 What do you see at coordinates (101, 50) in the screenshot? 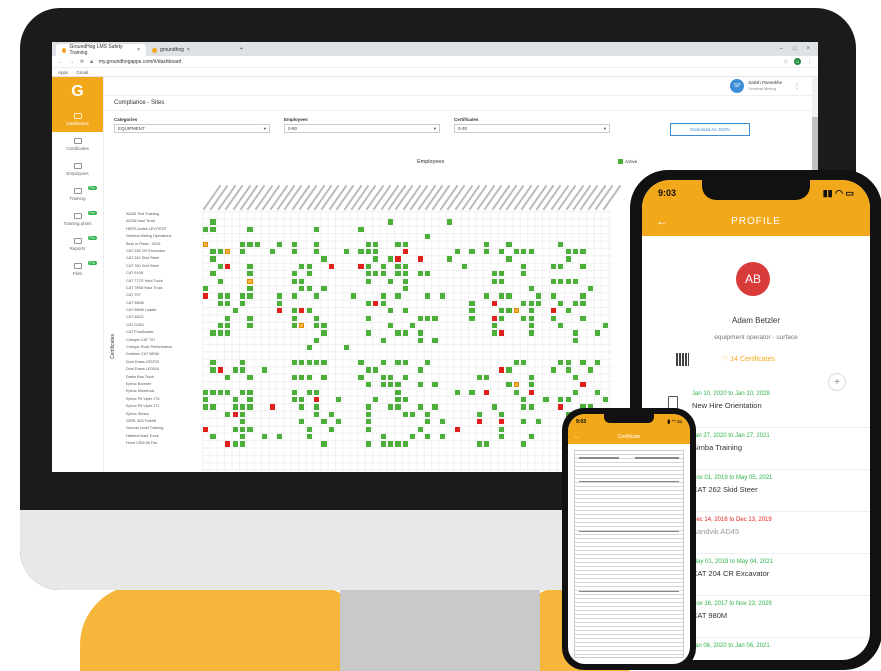
I see `browser-tab-1: GroundHog LMS Safety Training ×` at bounding box center [101, 50].